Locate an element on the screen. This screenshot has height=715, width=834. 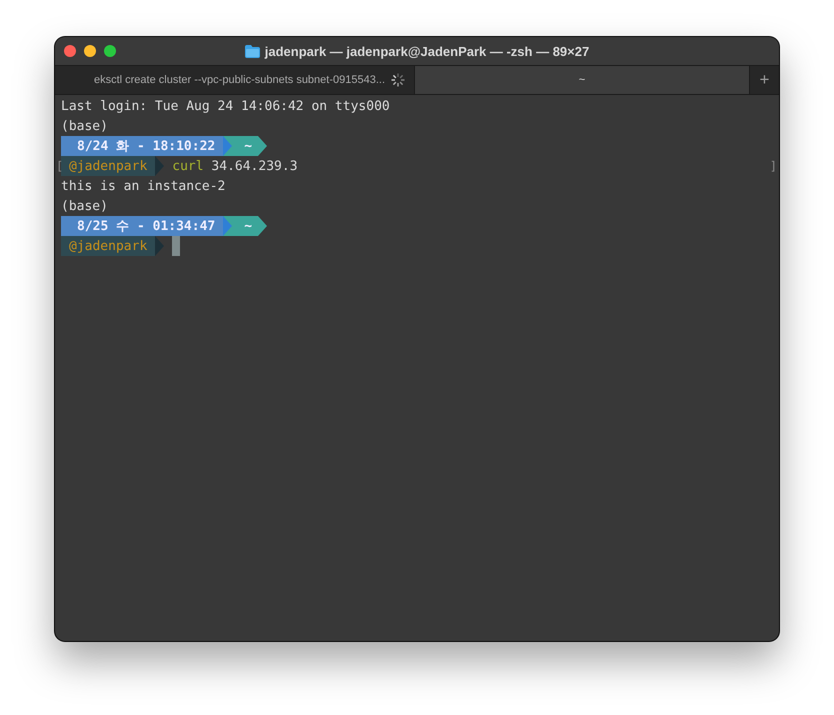
terminal-text: this is an instance-2 is located at coordinates (143, 186).